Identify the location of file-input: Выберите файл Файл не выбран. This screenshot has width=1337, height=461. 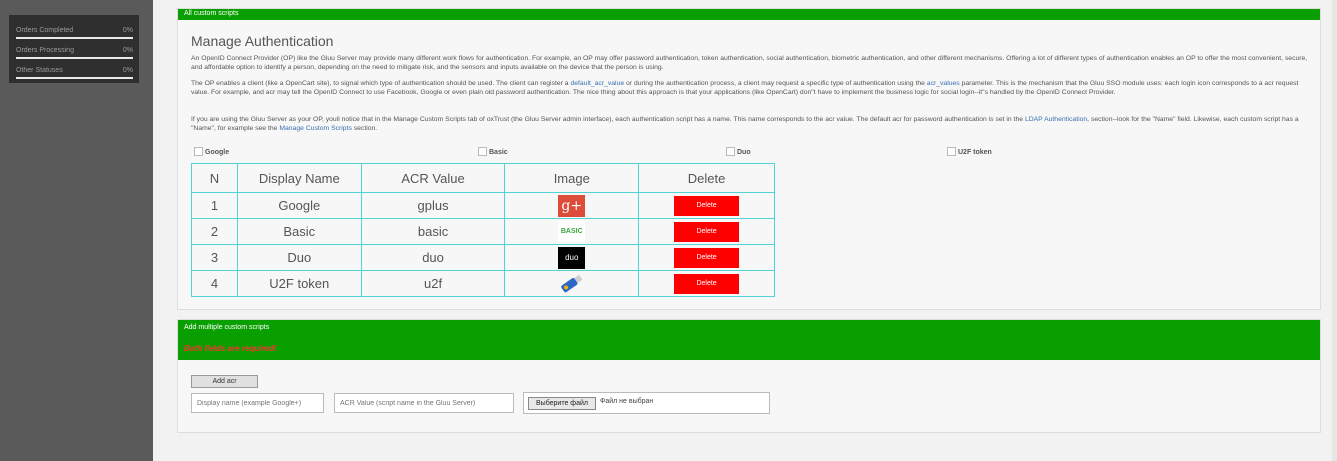
(646, 403).